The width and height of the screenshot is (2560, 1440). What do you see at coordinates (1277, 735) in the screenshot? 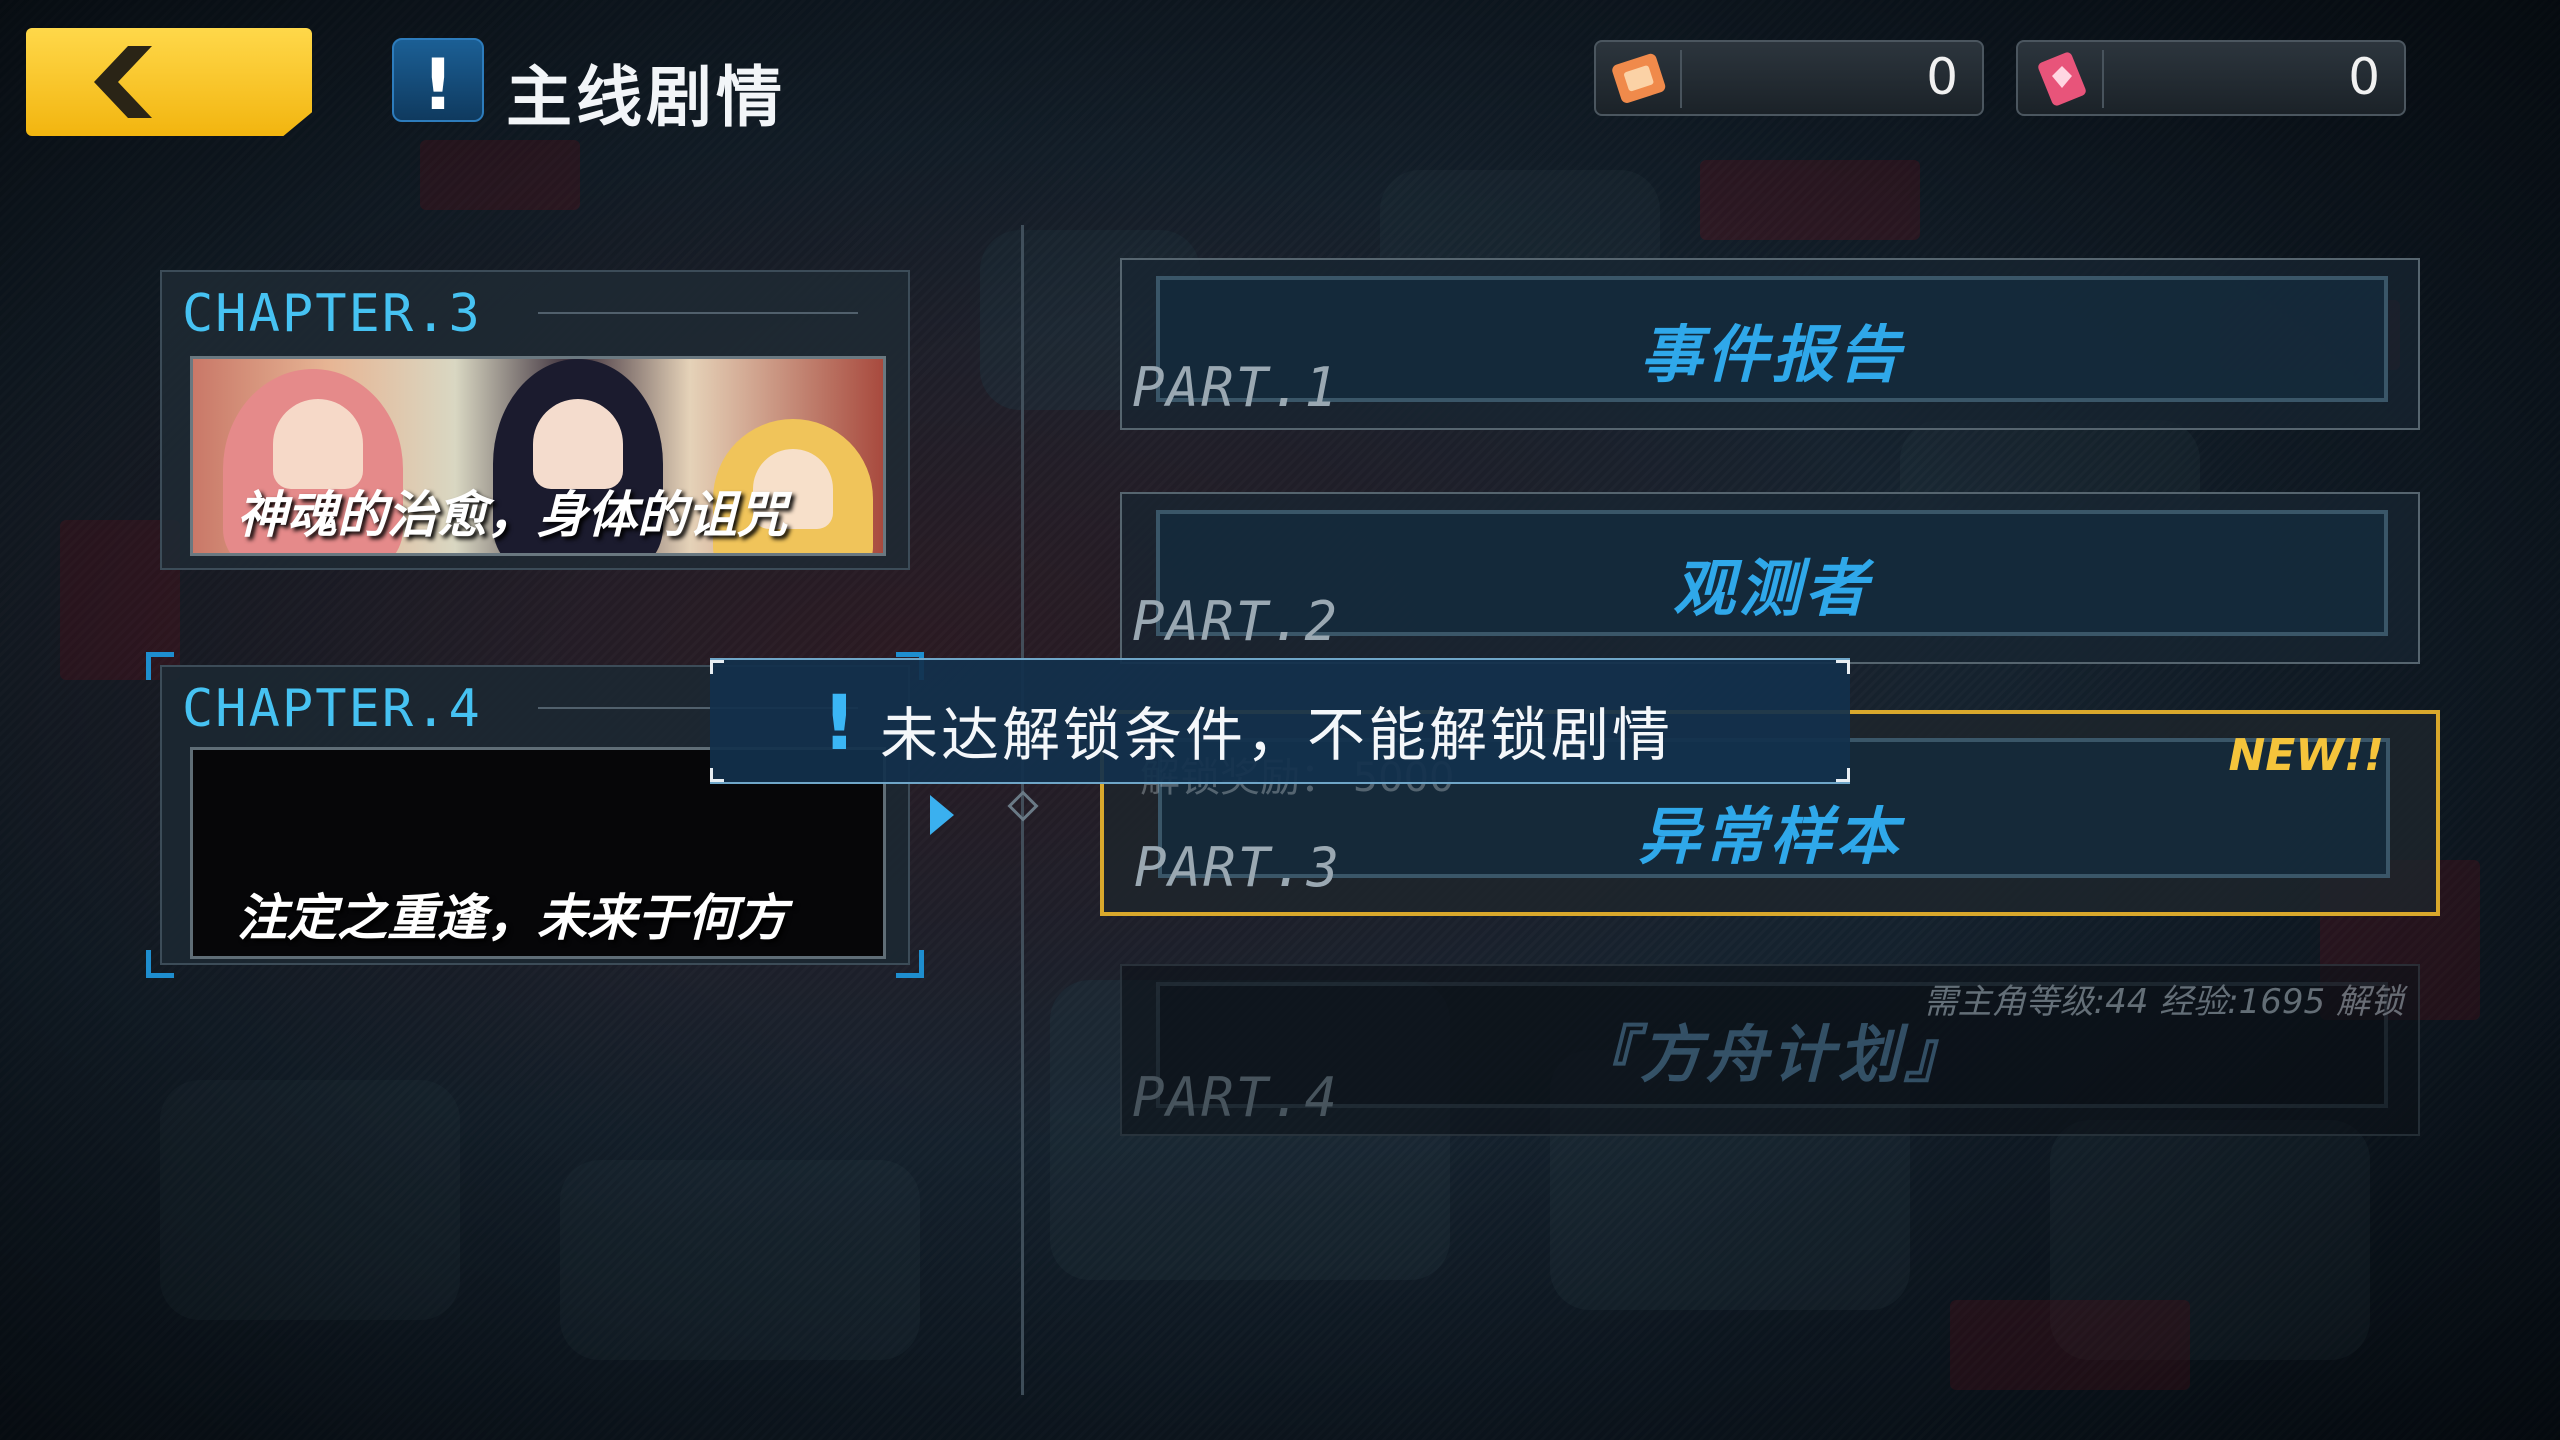
I see `toast-message: 未达解锁条件，不能解锁剧情` at bounding box center [1277, 735].